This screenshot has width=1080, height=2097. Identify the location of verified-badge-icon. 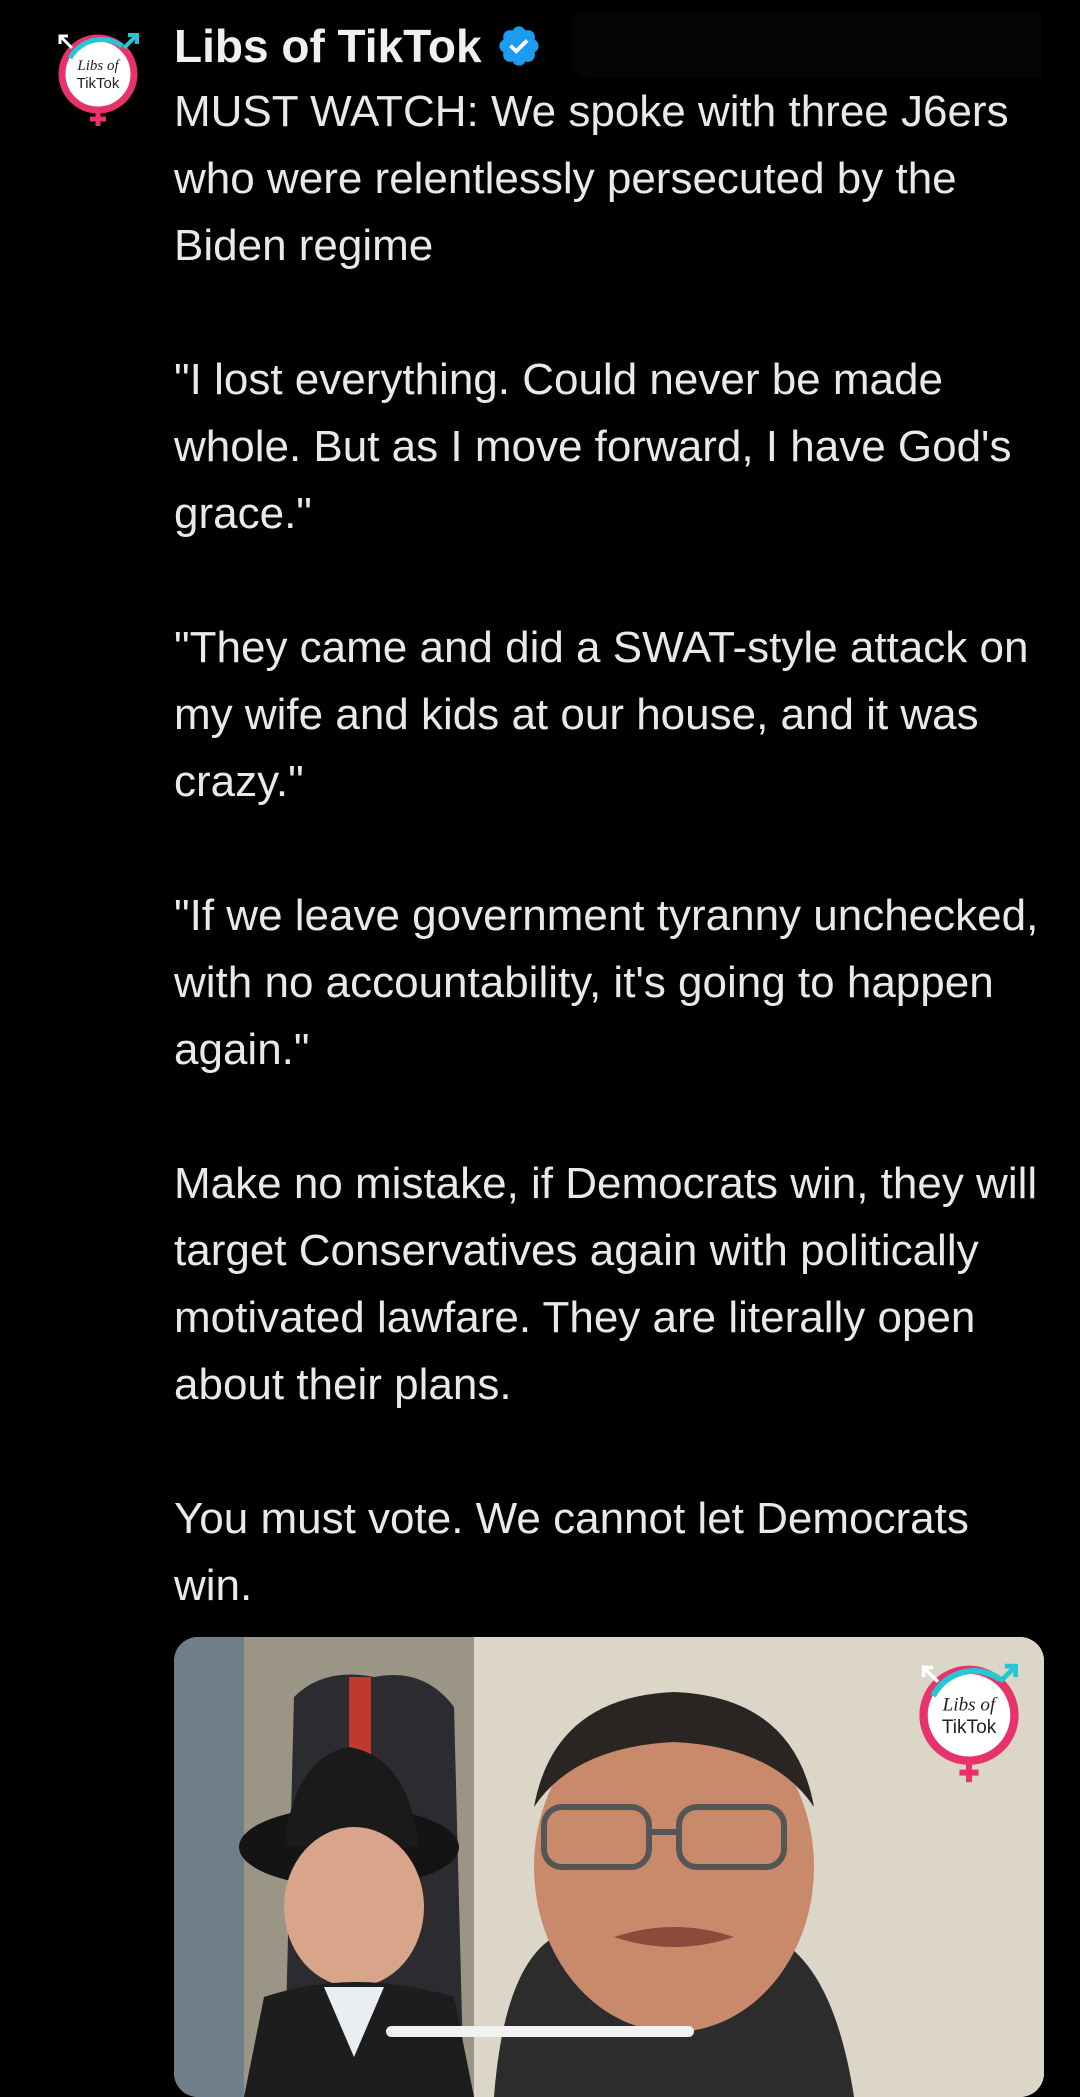
(519, 46).